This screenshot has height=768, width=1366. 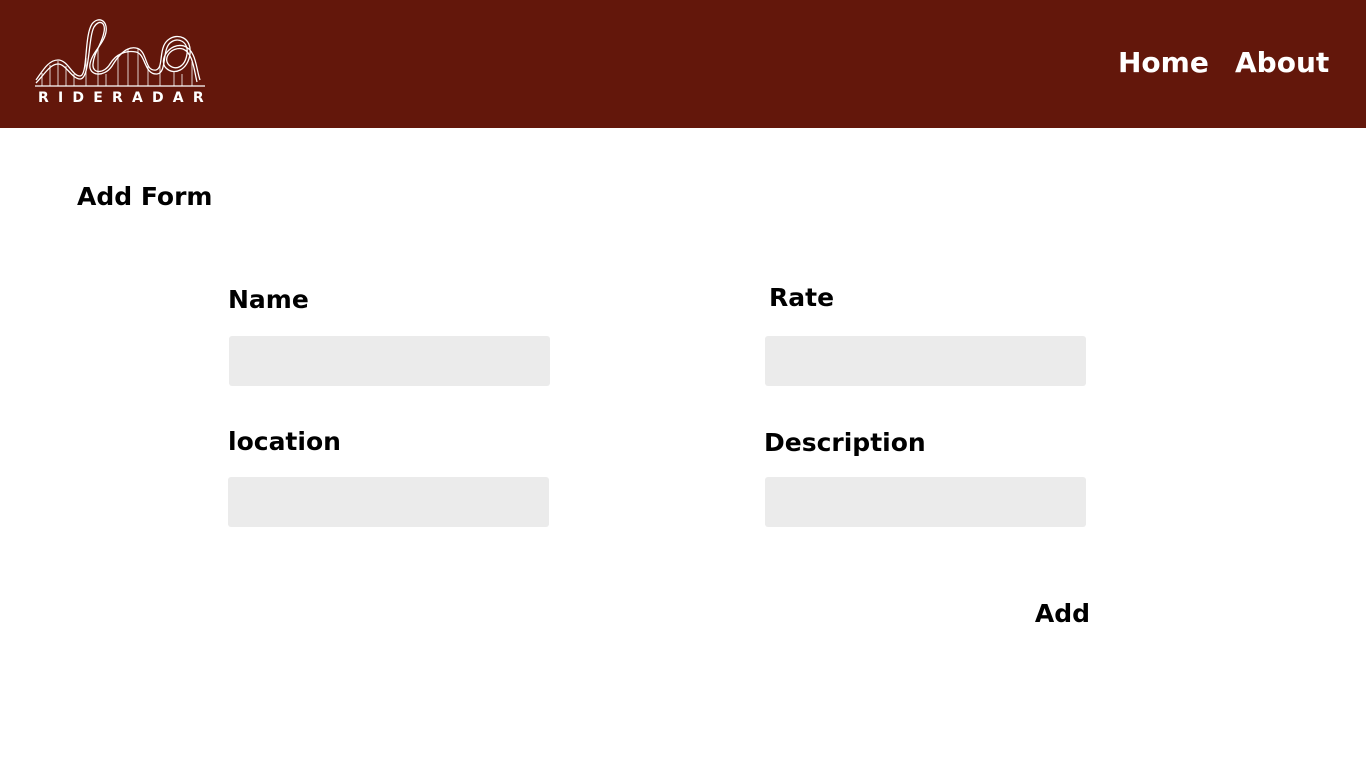 I want to click on roller-coaster-icon, so click(x=120, y=53).